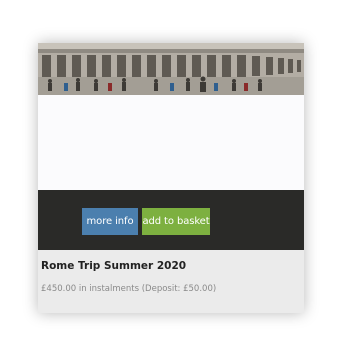  I want to click on product-title: Rome Trip Summer 2020, so click(113, 266).